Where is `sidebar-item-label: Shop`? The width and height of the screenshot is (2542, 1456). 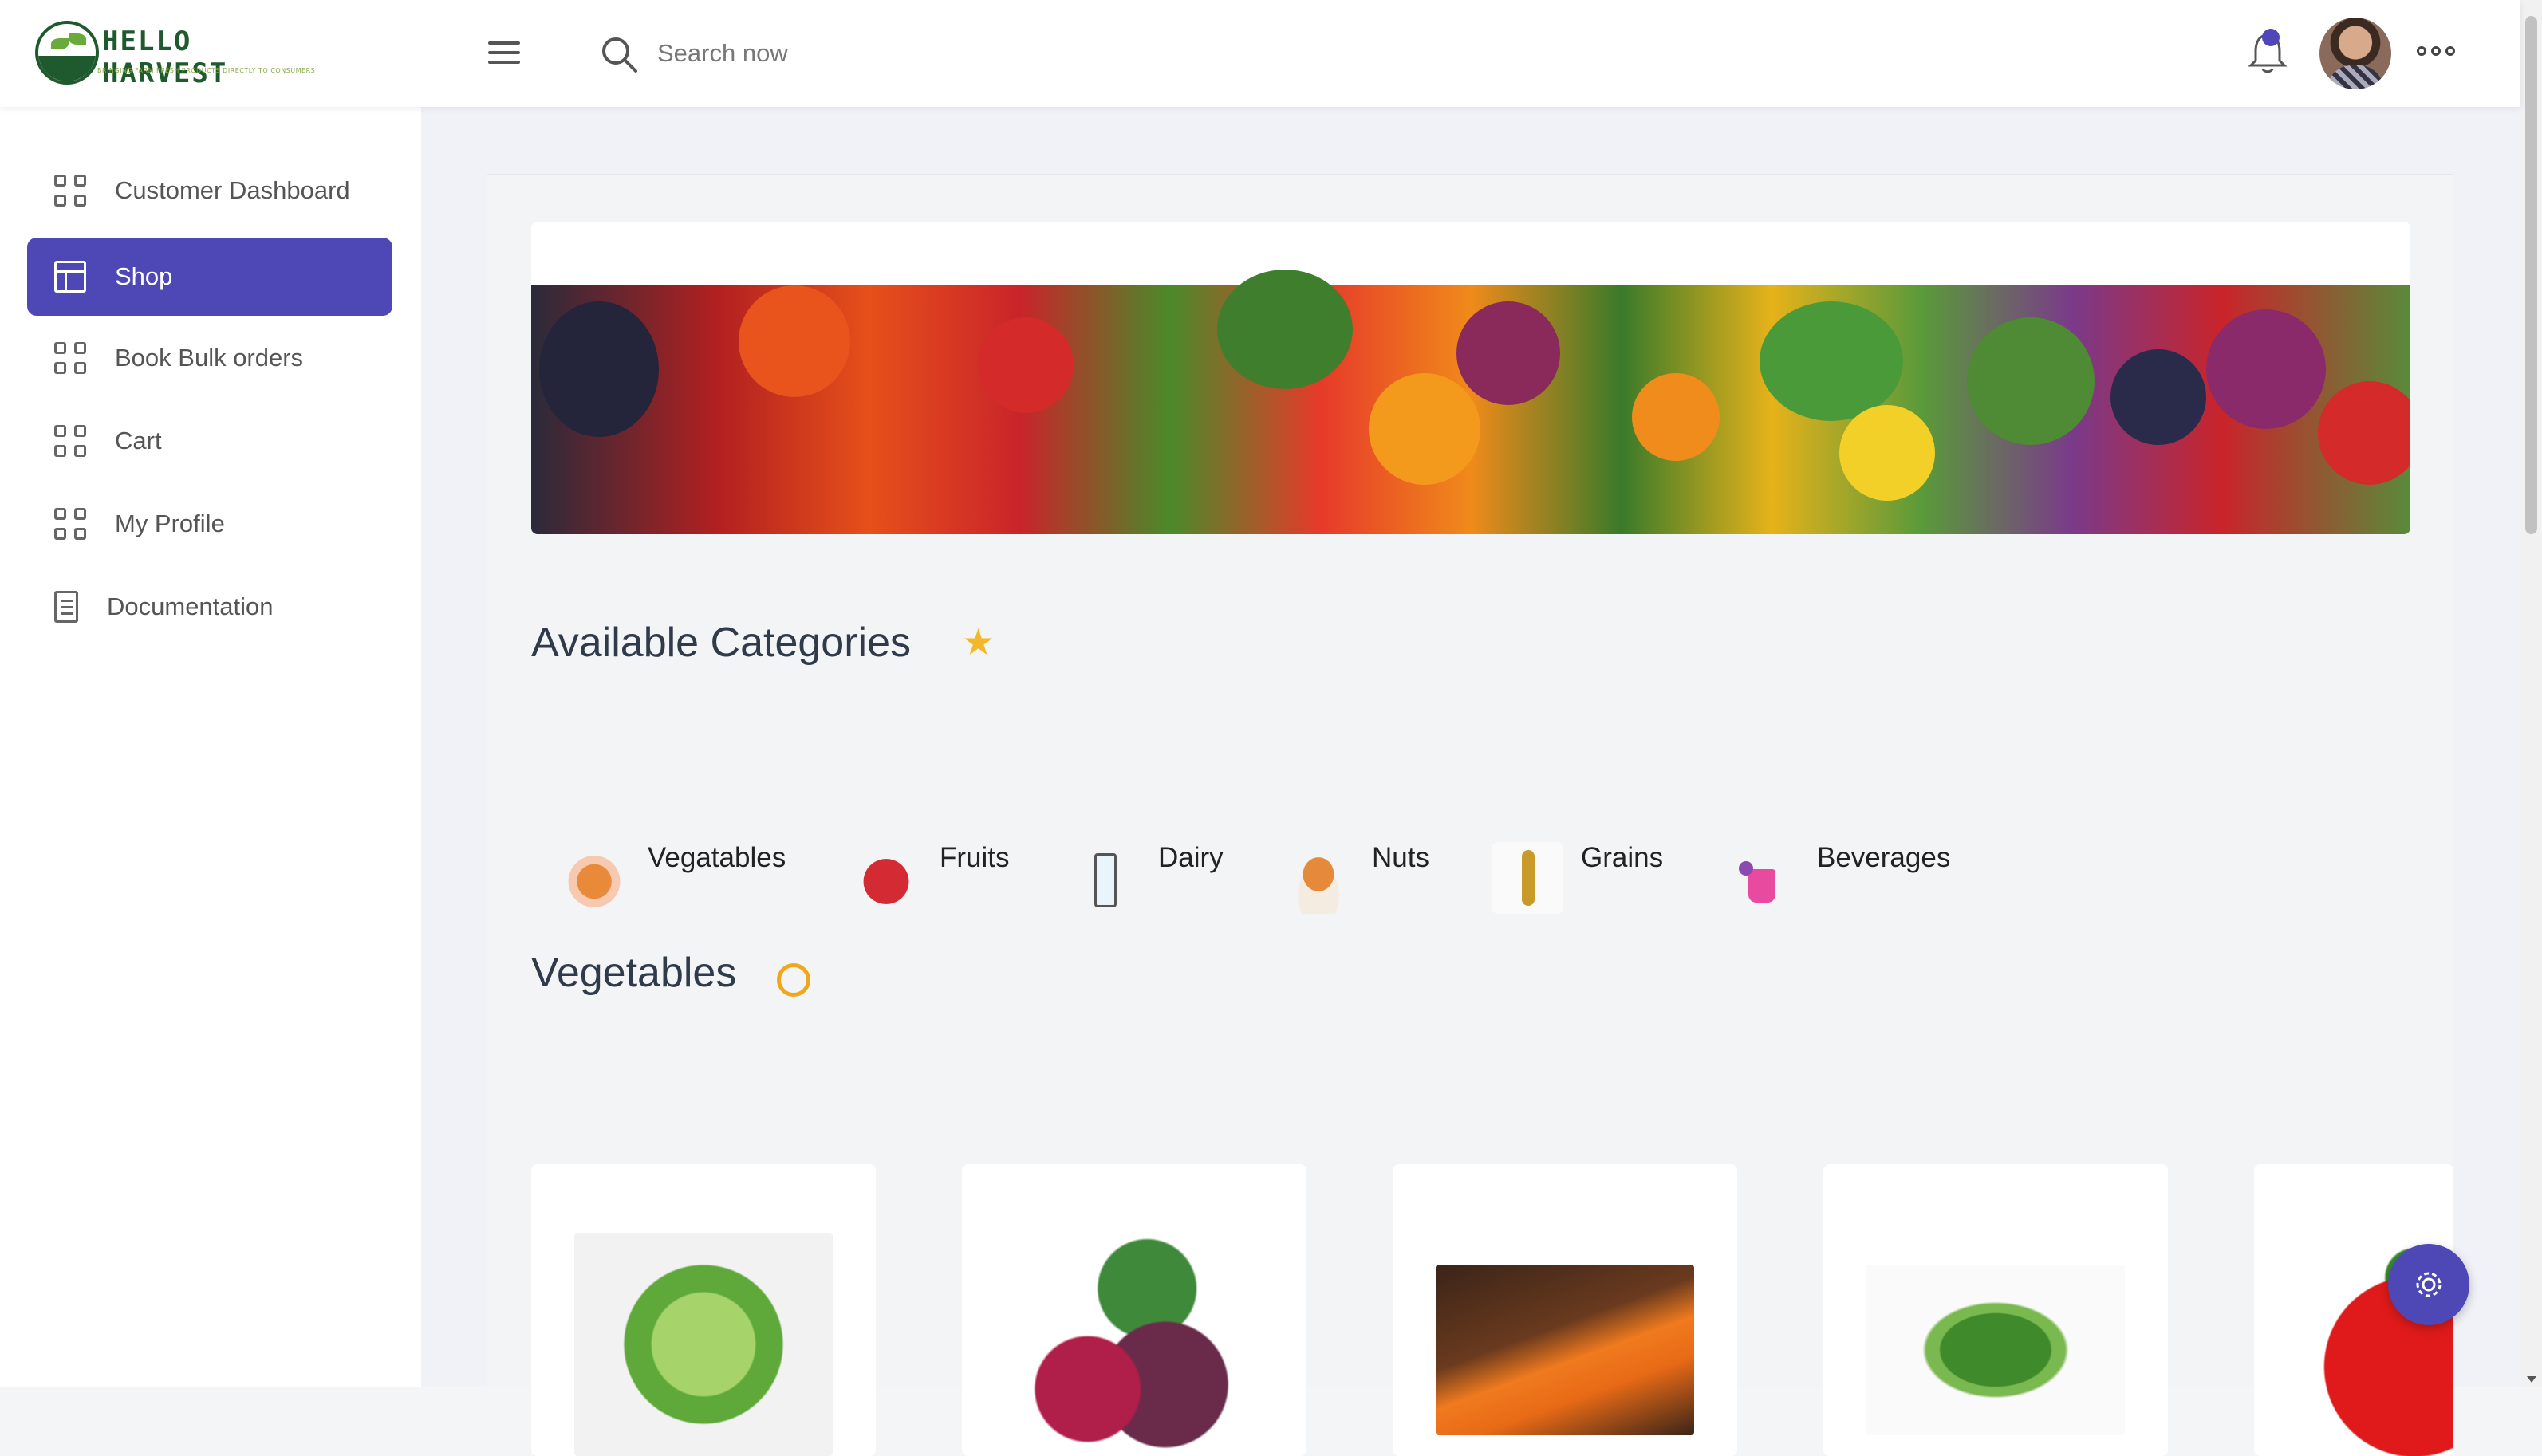 sidebar-item-label: Shop is located at coordinates (144, 276).